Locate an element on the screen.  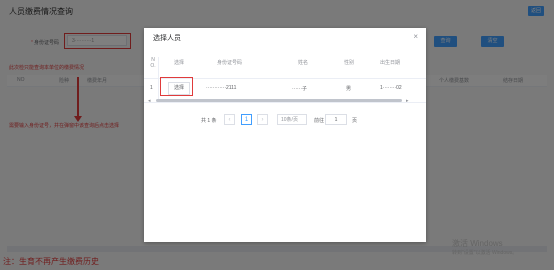
col-header-select: 选择 is located at coordinates (179, 63).